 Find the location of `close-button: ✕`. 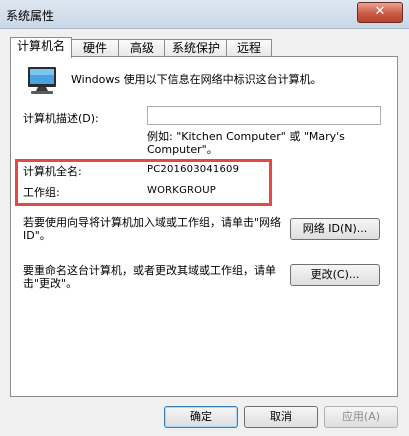

close-button: ✕ is located at coordinates (380, 12).